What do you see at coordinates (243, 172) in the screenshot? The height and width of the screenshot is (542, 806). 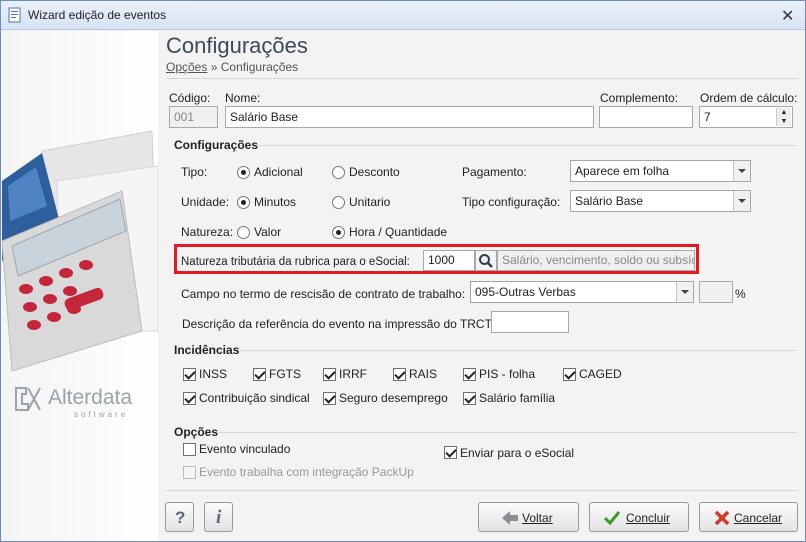 I see `tipo-adicional-radio` at bounding box center [243, 172].